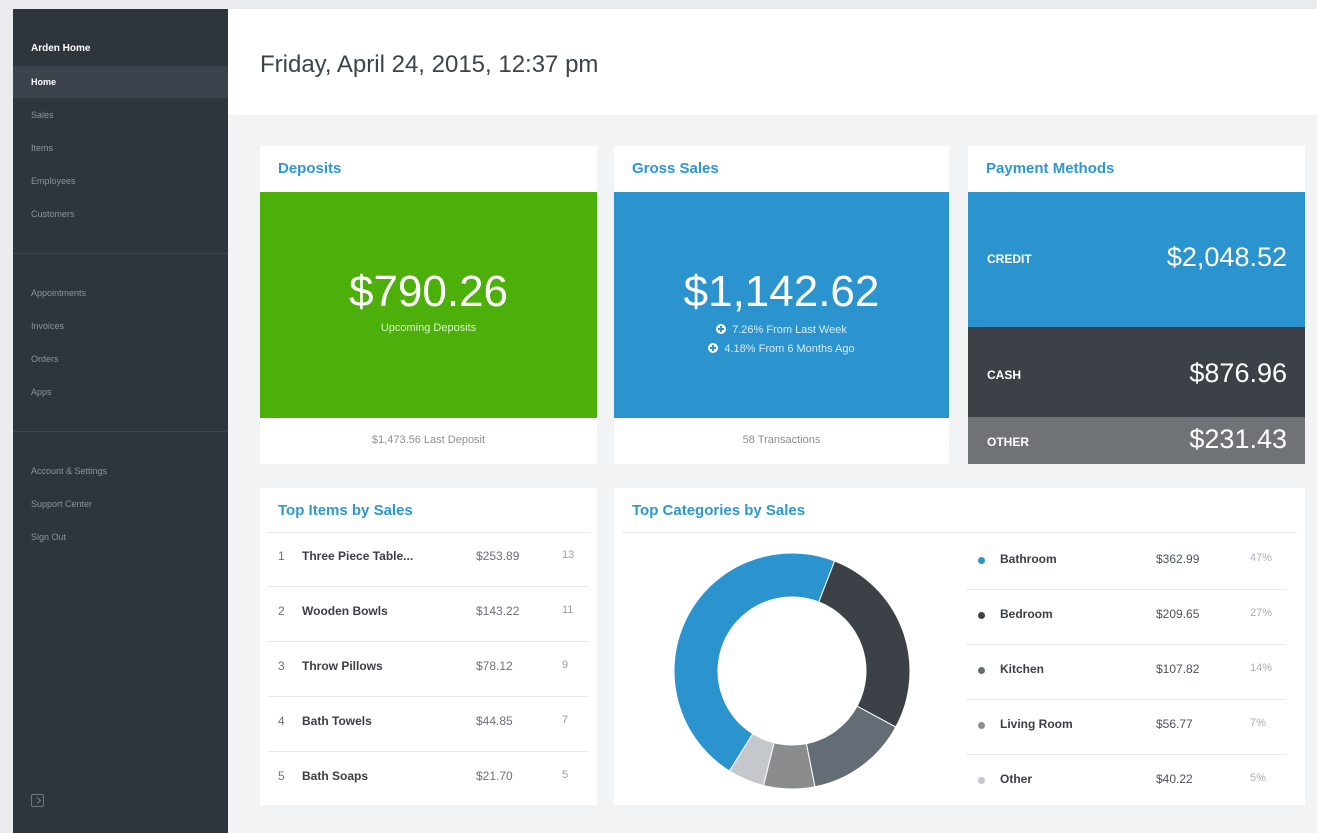 The height and width of the screenshot is (833, 1317). What do you see at coordinates (281, 776) in the screenshot?
I see `item-rank: 5` at bounding box center [281, 776].